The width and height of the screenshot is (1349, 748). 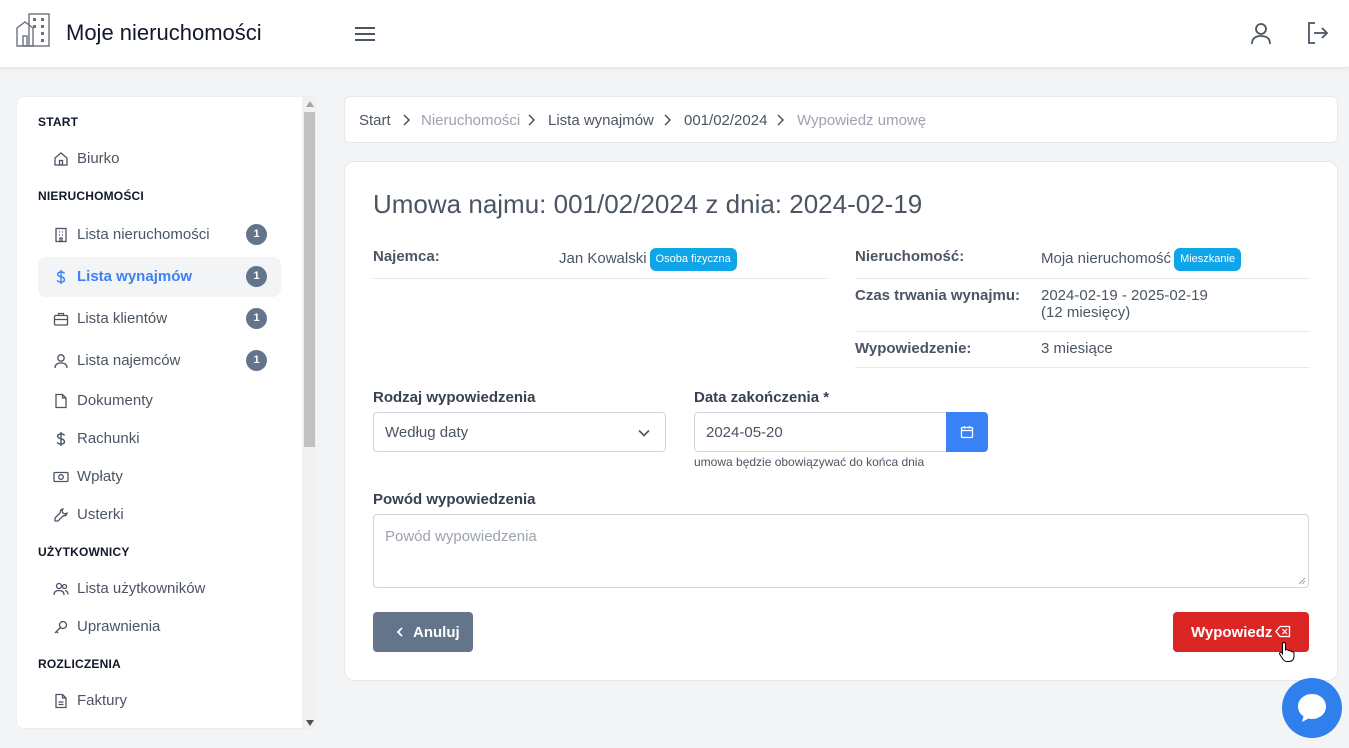 I want to click on sidebar-section-nieruchomosci: NIERUCHOMOŚCI, so click(x=91, y=196).